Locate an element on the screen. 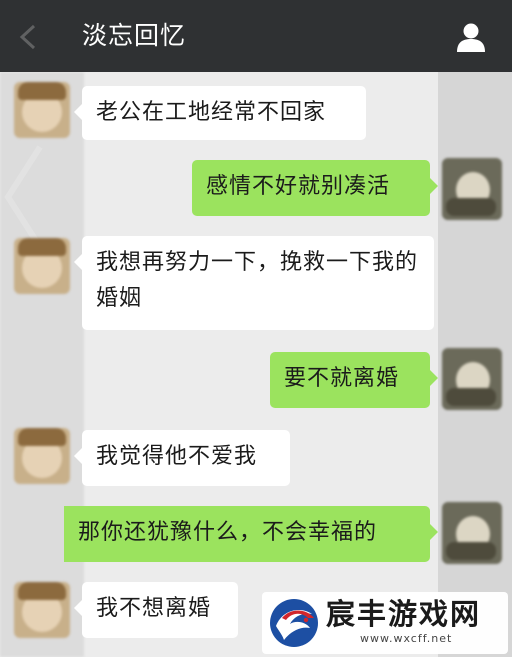 The image size is (512, 657). message-bubble-incoming: 我觉得他不爱我 is located at coordinates (182, 458).